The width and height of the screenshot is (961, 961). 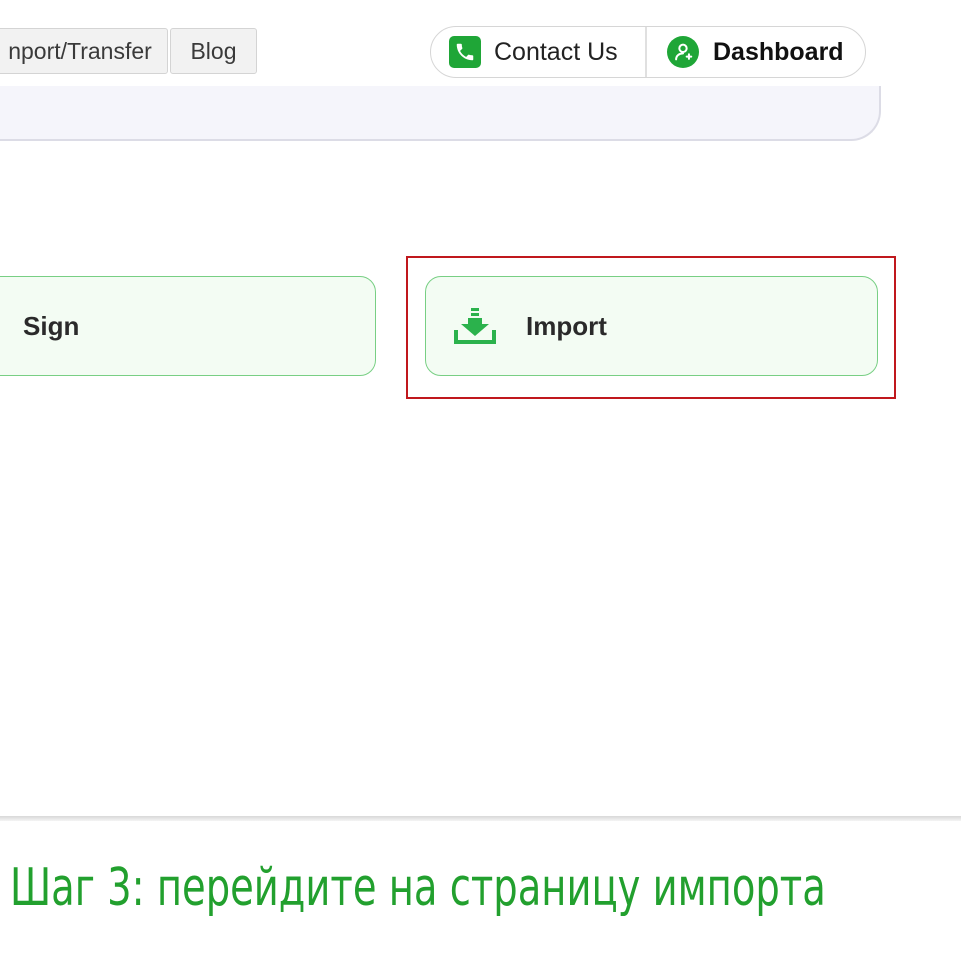 What do you see at coordinates (188, 326) in the screenshot?
I see `sign-card: Sign` at bounding box center [188, 326].